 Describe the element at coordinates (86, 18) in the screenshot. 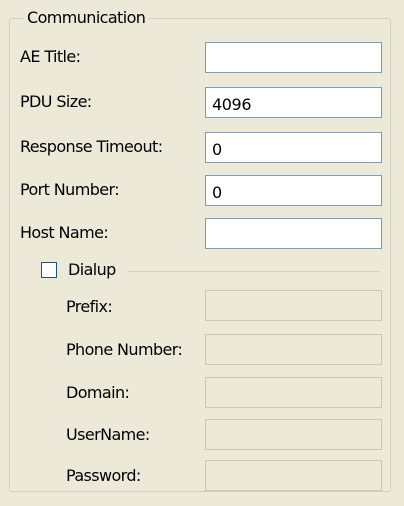

I see `communication-group-title: Communication` at that location.